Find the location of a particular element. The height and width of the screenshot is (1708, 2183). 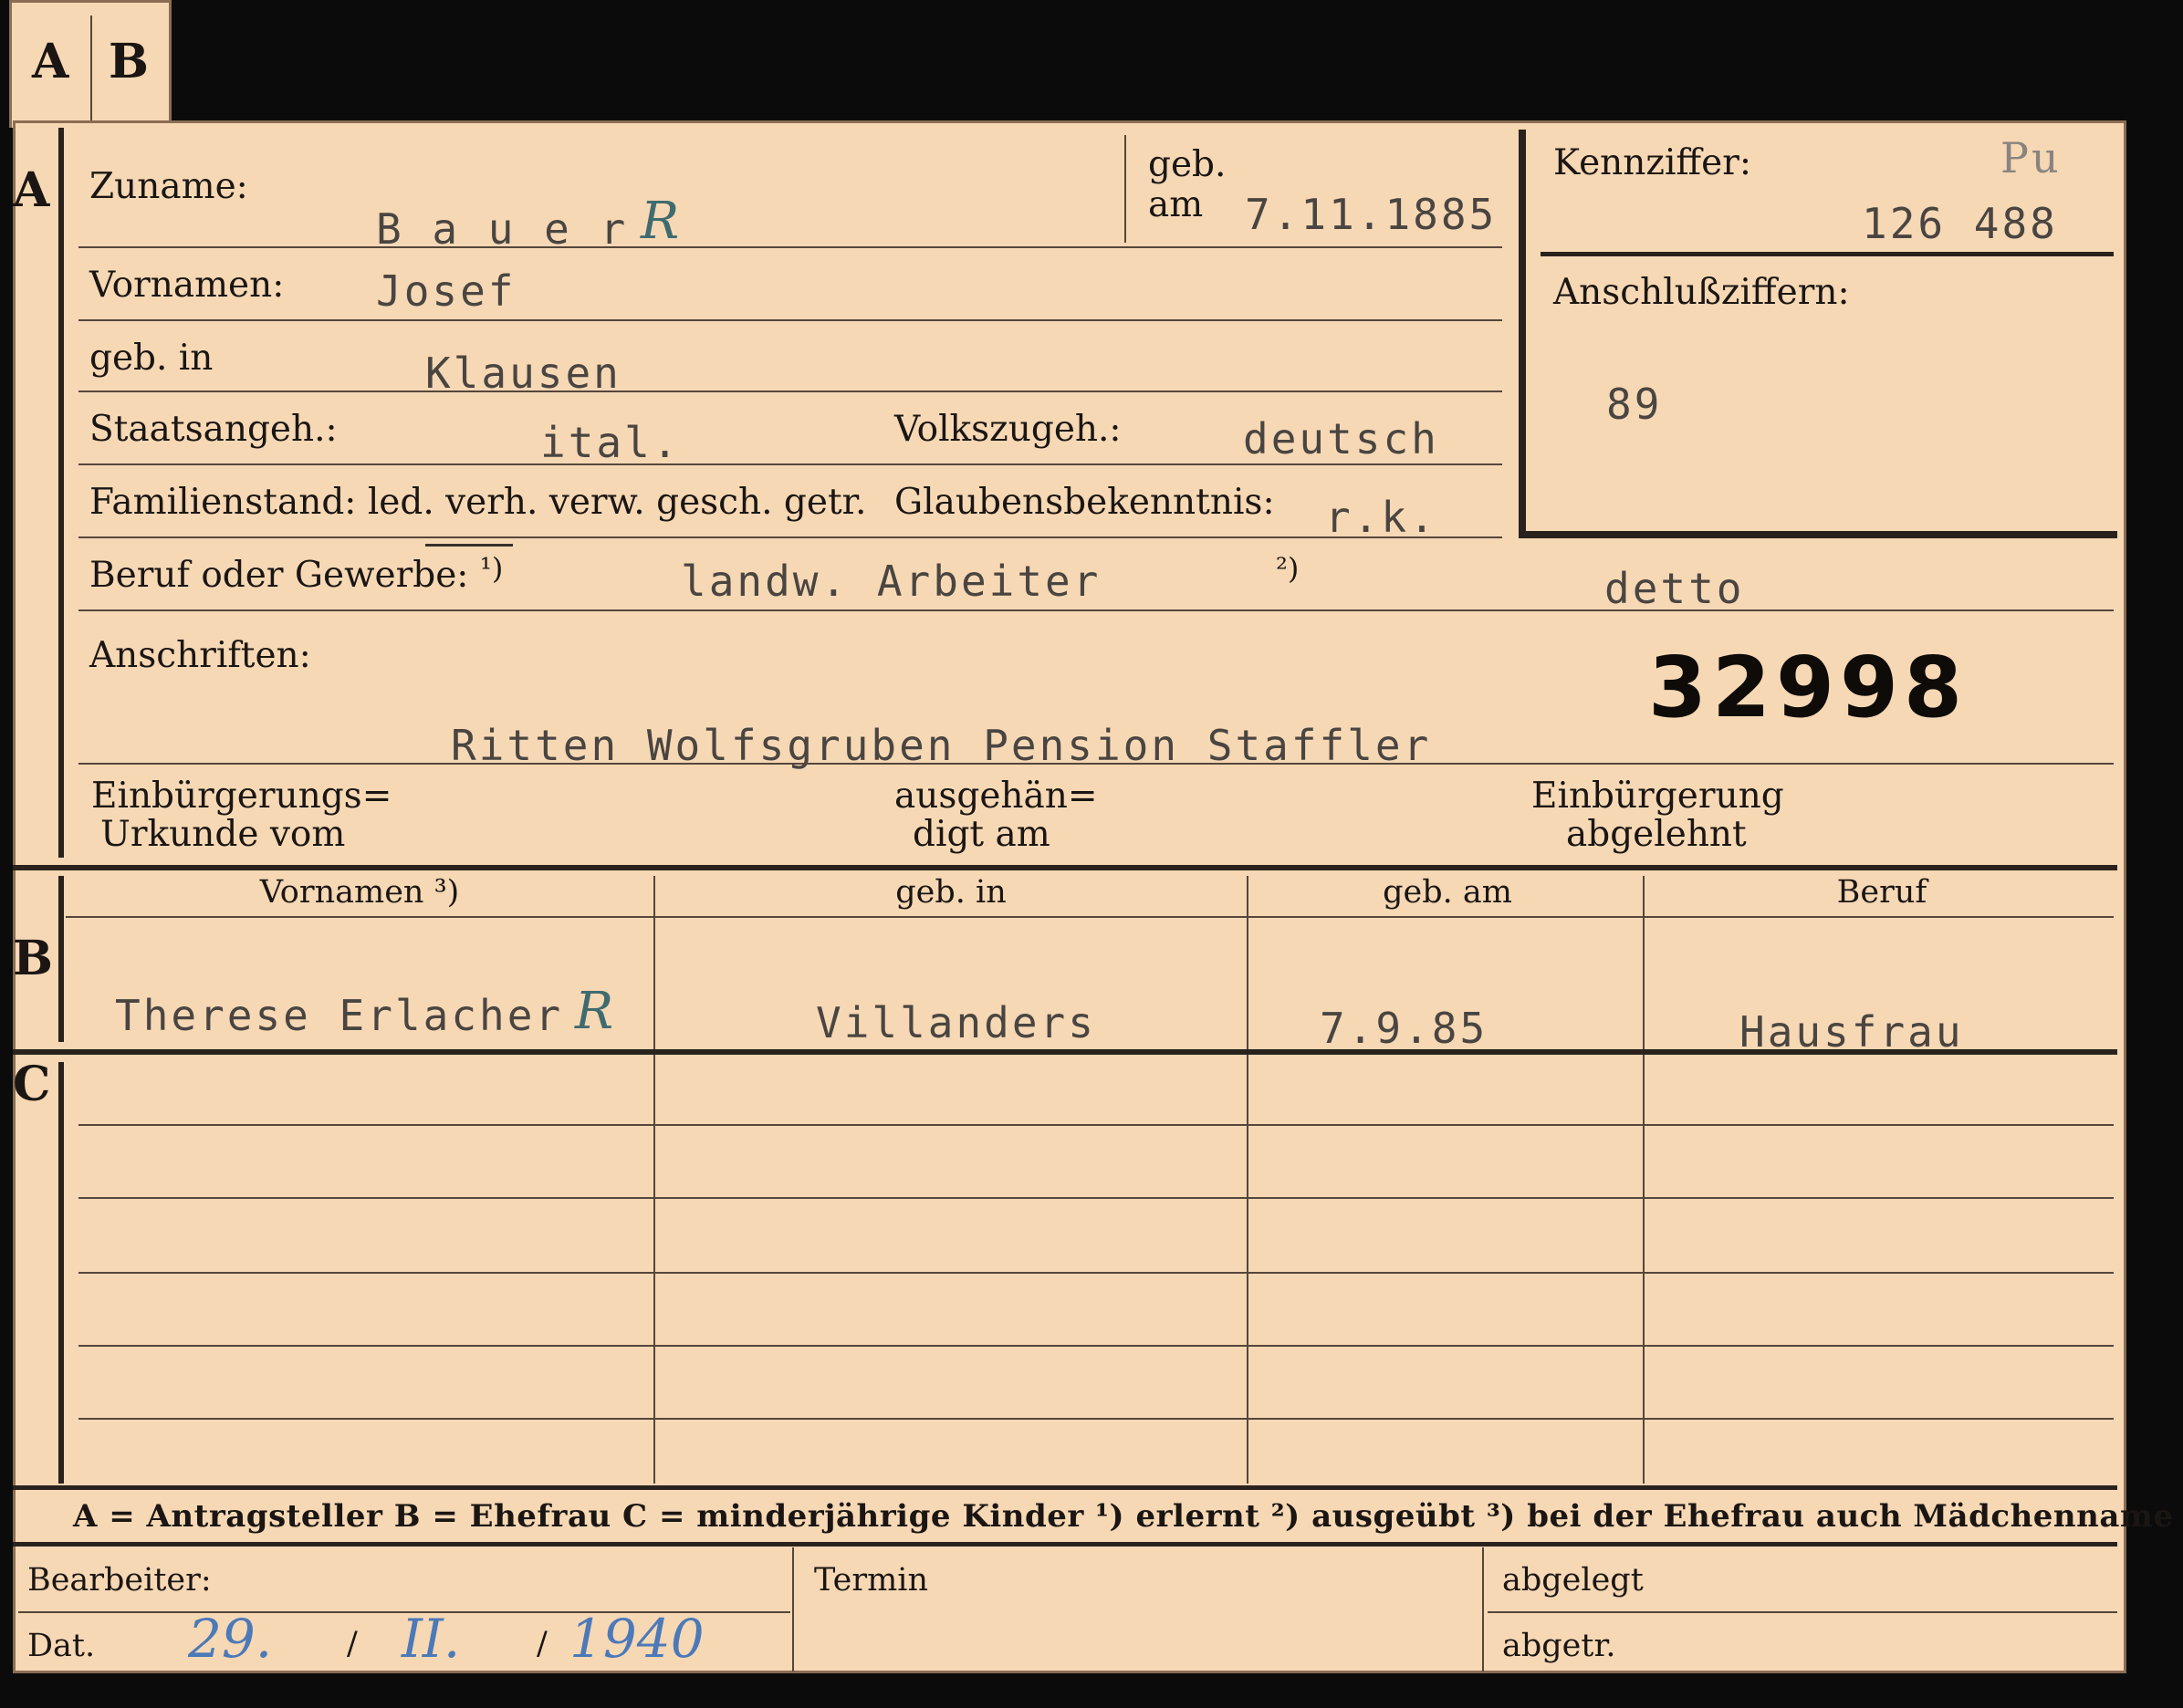

section-b-marker: B is located at coordinates (33, 959).